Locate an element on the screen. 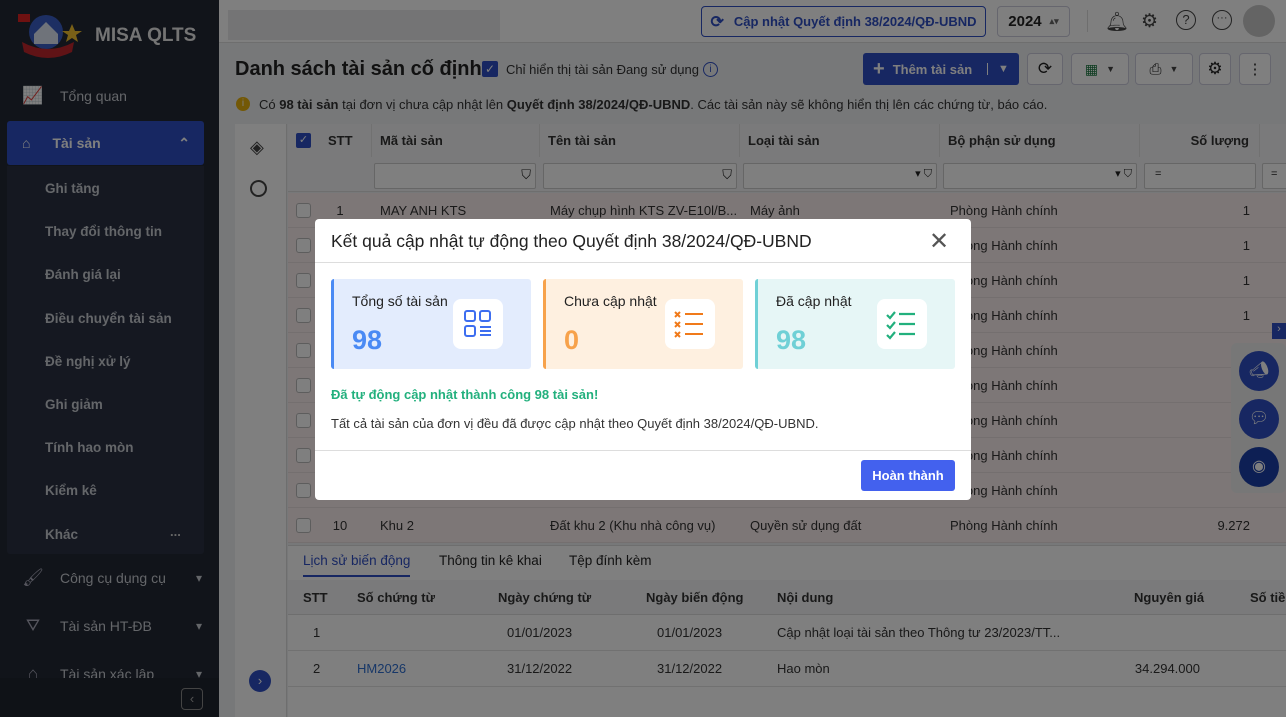  check-list-icon is located at coordinates (902, 324).